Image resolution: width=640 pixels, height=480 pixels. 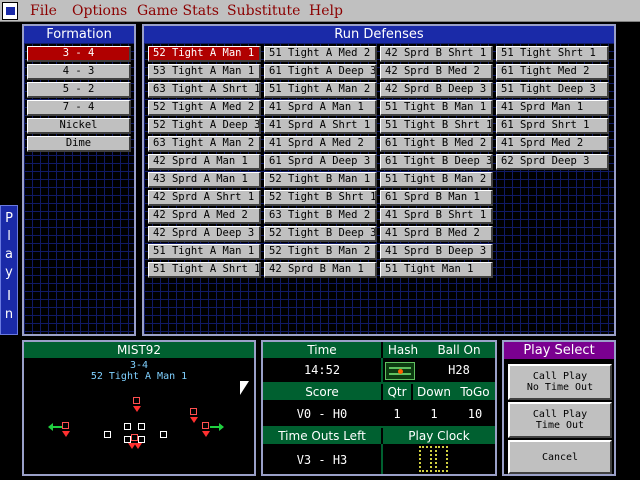 What do you see at coordinates (326, 11) in the screenshot?
I see `menu-help: Help` at bounding box center [326, 11].